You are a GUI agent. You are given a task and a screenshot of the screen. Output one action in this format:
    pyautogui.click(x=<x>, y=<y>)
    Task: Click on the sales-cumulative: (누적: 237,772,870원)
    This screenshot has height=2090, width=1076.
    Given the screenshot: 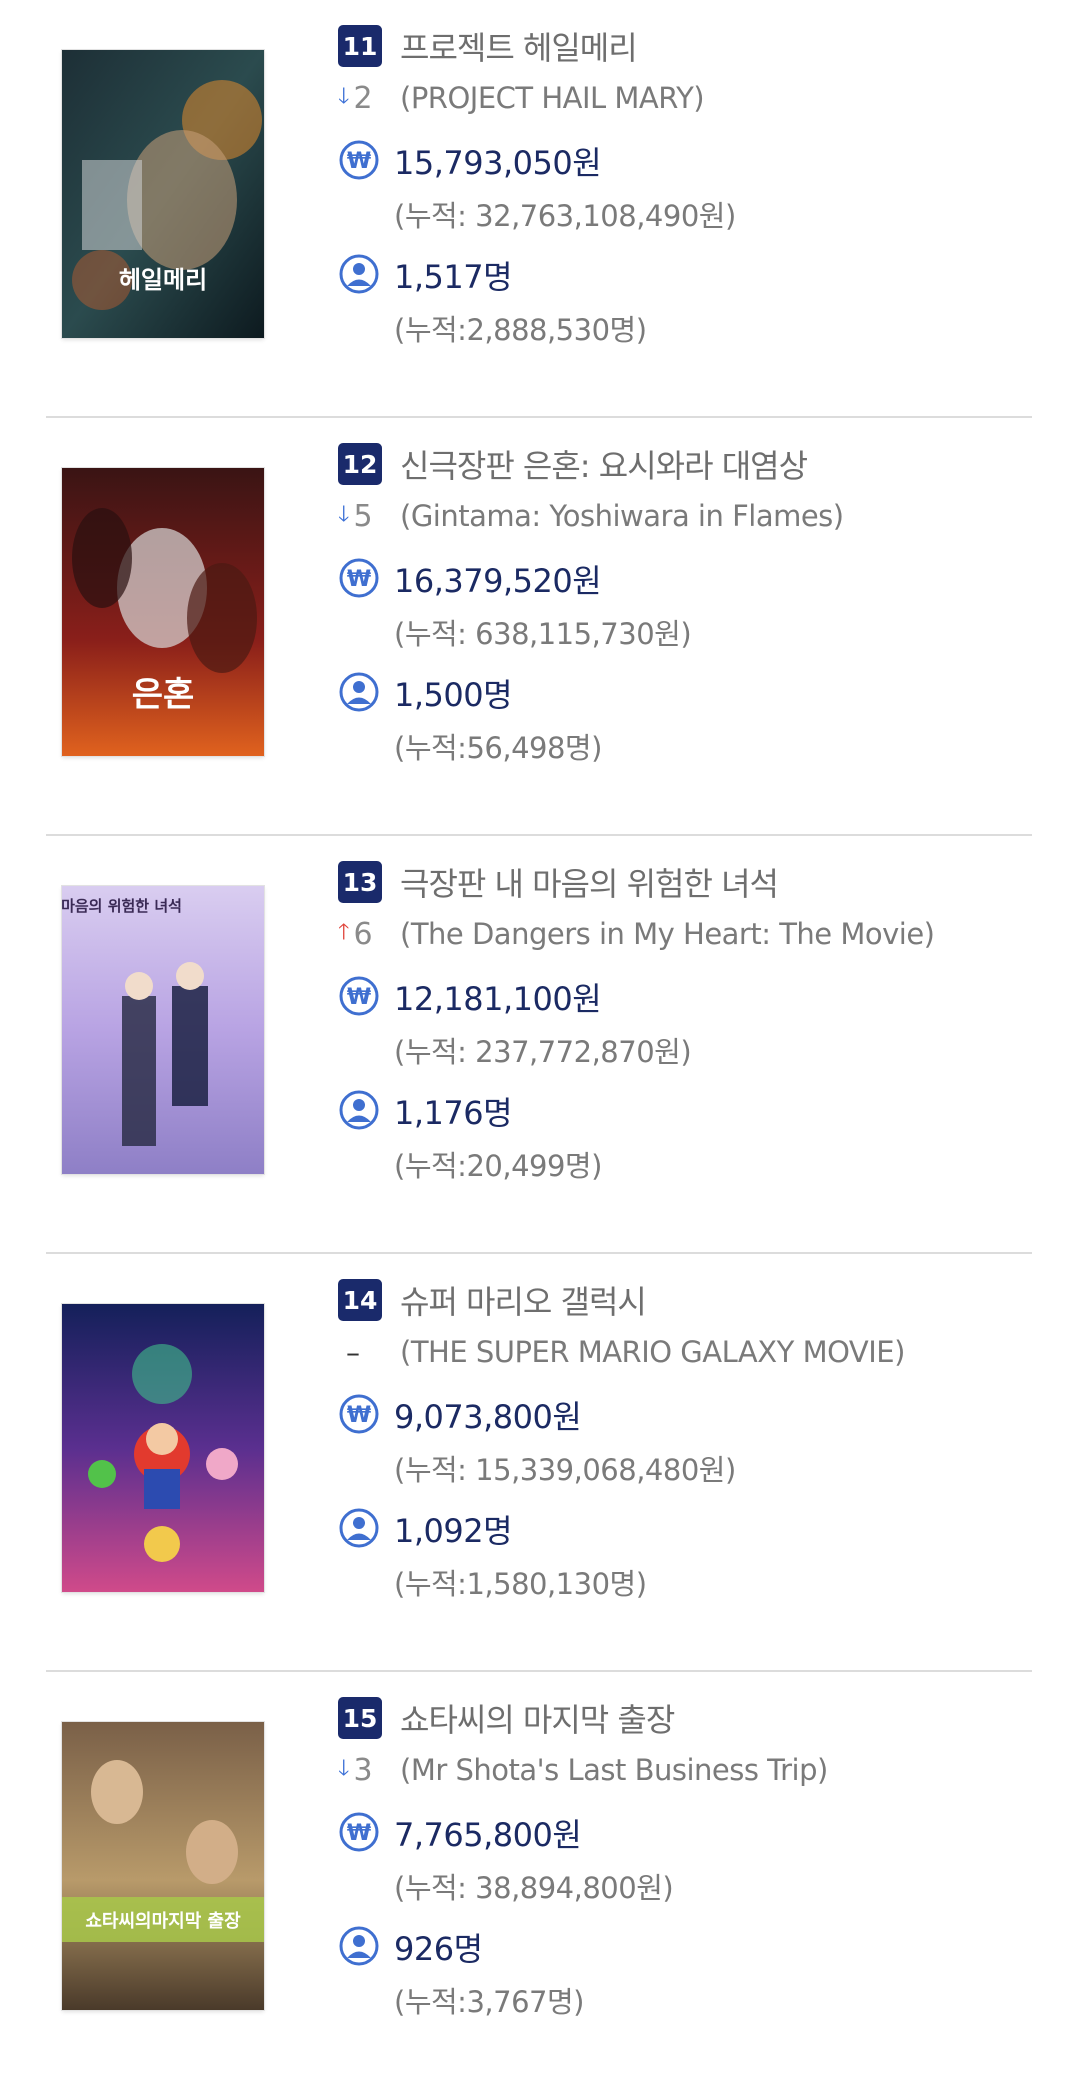 What is the action you would take?
    pyautogui.click(x=543, y=1052)
    